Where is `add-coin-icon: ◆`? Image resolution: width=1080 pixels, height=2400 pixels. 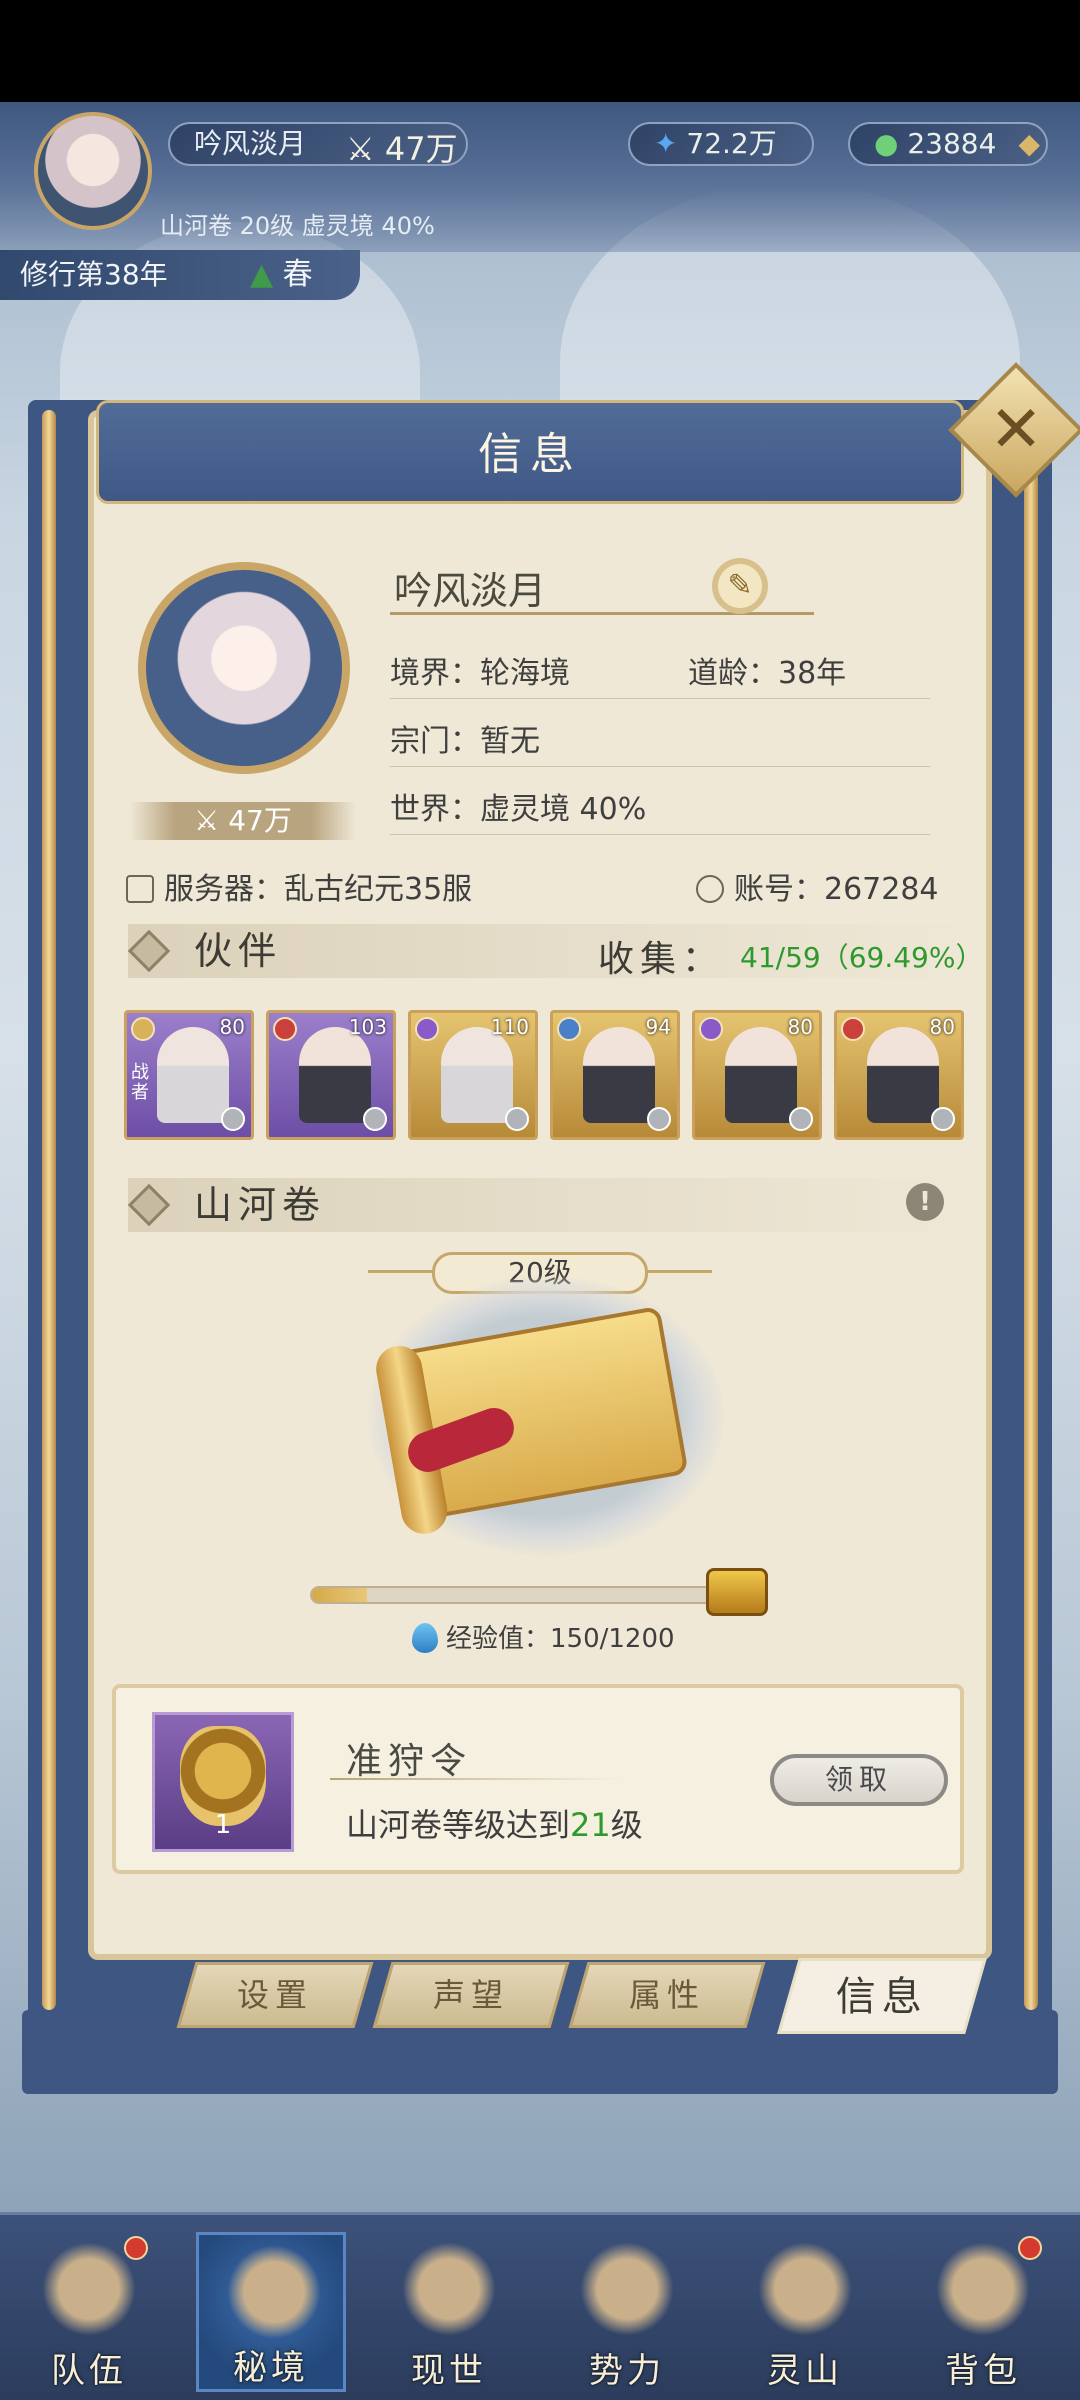 add-coin-icon: ◆ is located at coordinates (1029, 144).